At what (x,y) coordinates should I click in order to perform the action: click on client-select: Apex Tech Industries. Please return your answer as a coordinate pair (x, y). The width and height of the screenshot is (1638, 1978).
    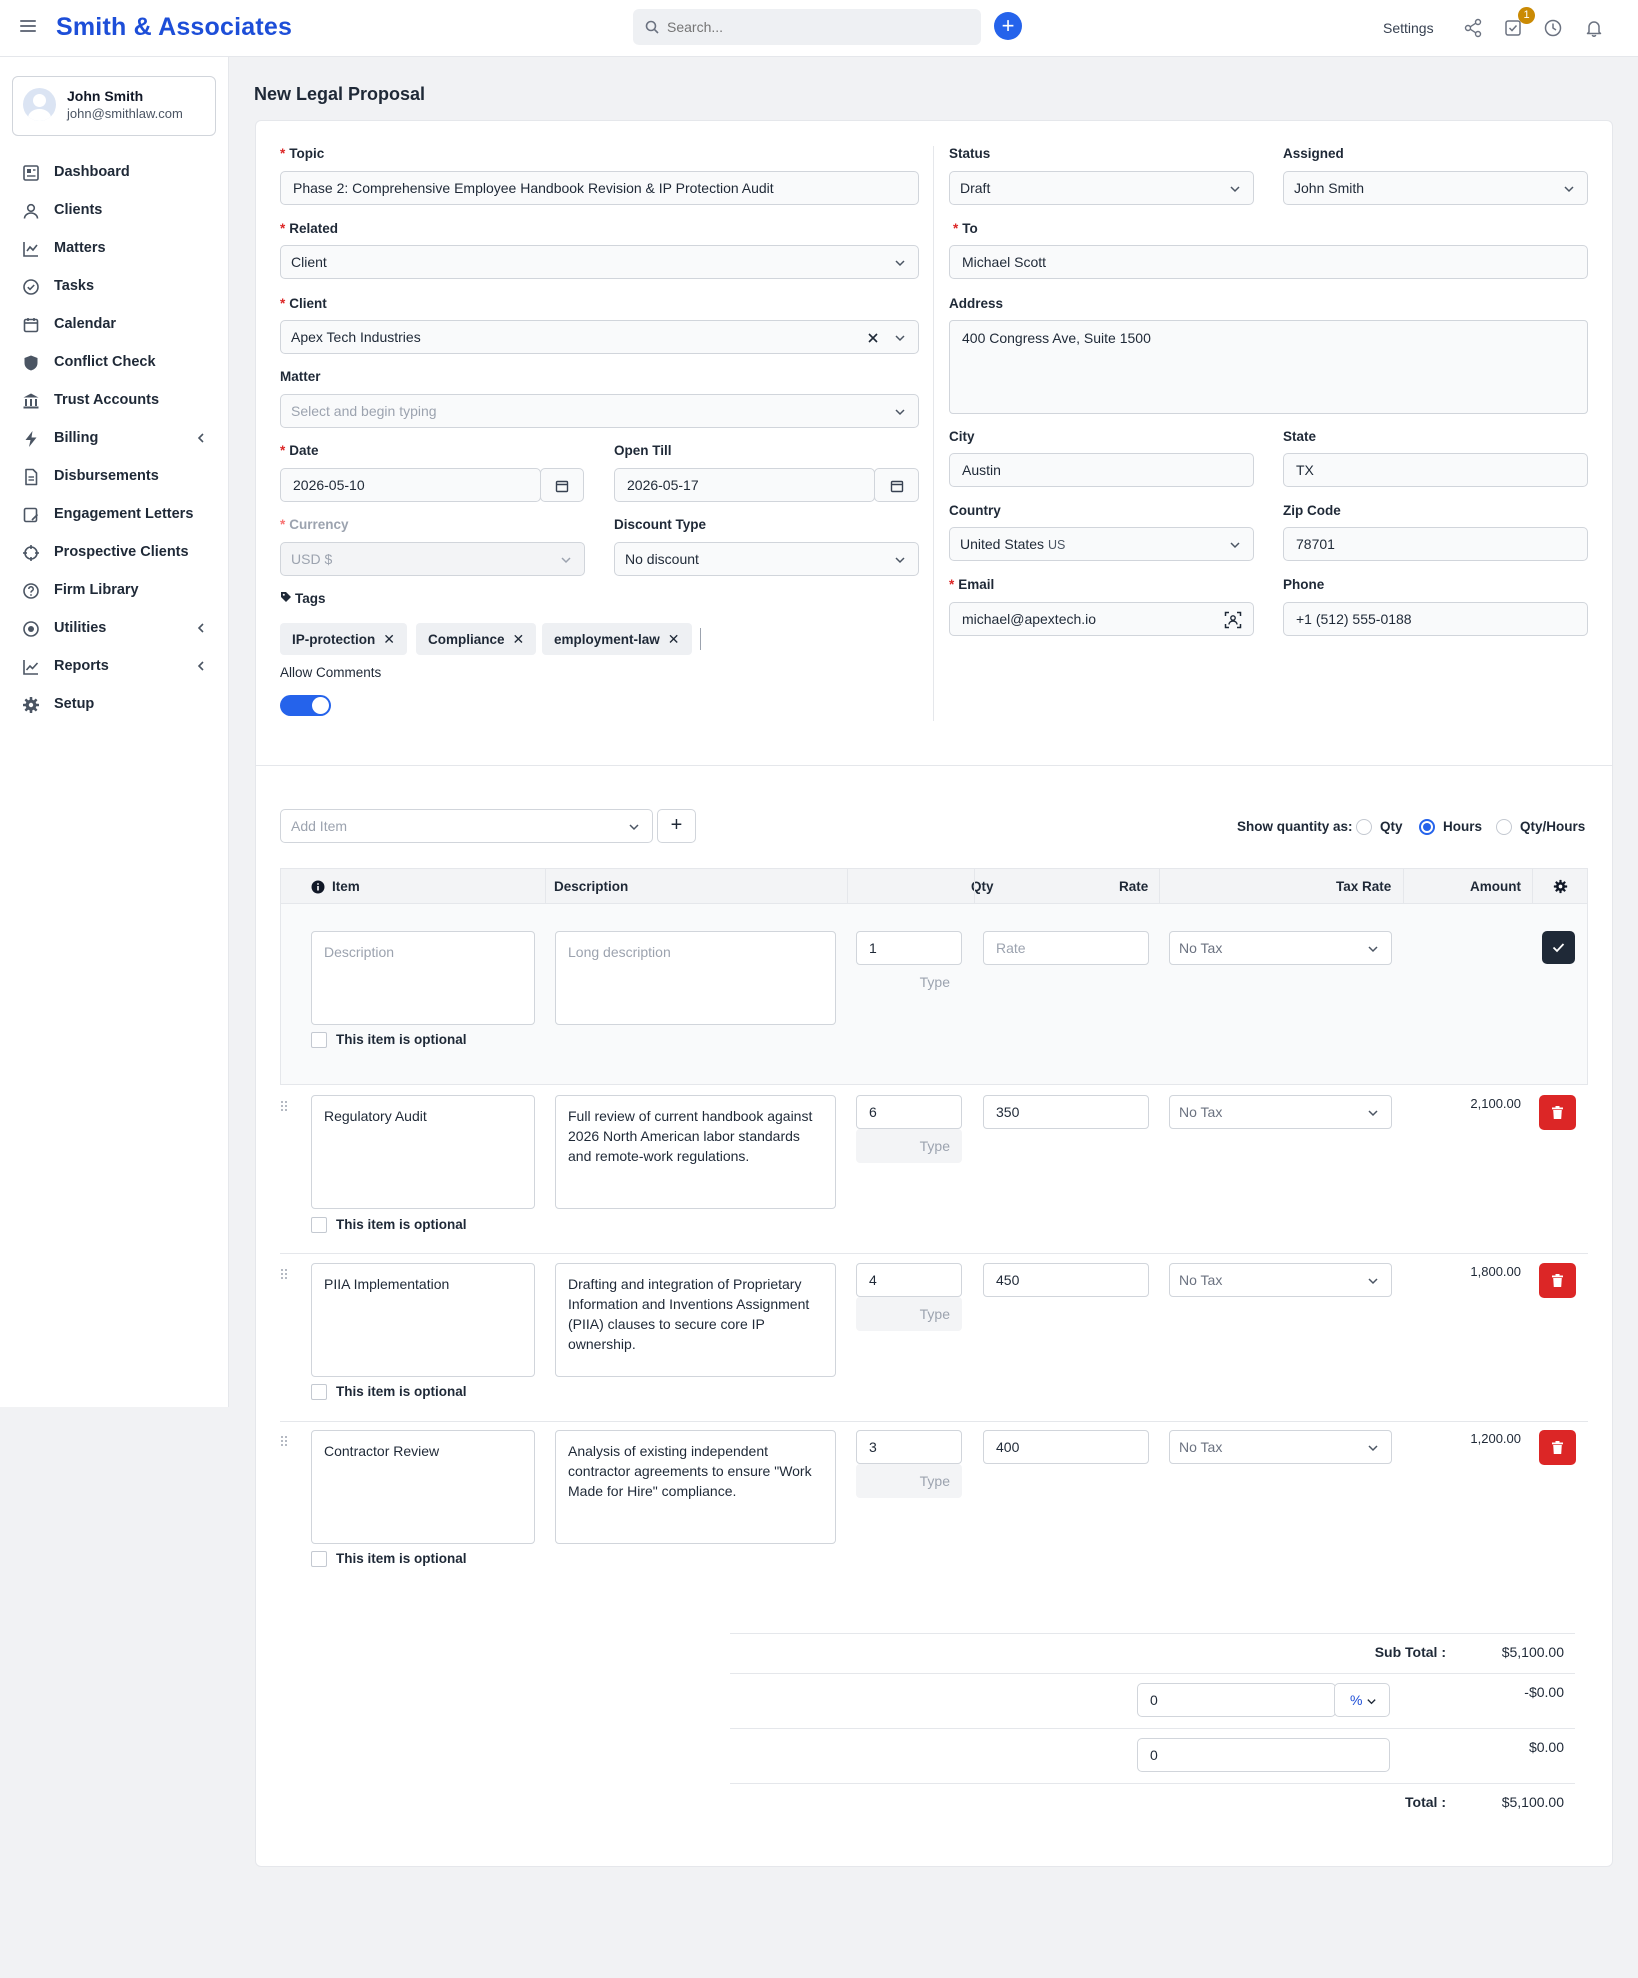
    Looking at the image, I should click on (599, 337).